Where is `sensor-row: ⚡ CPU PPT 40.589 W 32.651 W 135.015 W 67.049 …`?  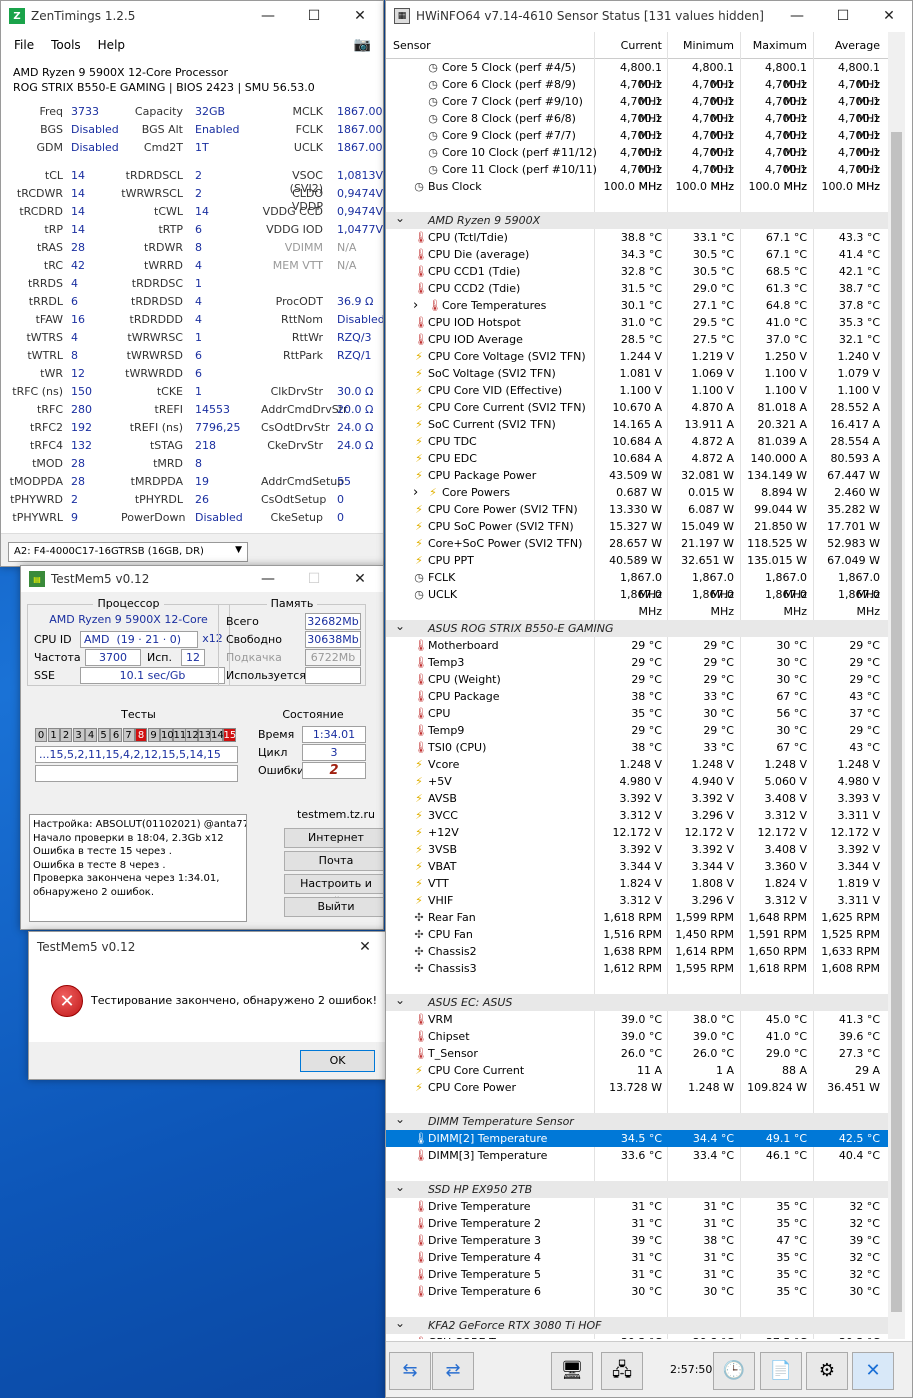
sensor-row: ⚡ CPU PPT 40.589 W 32.651 W 135.015 W 67.049 … is located at coordinates (637, 560).